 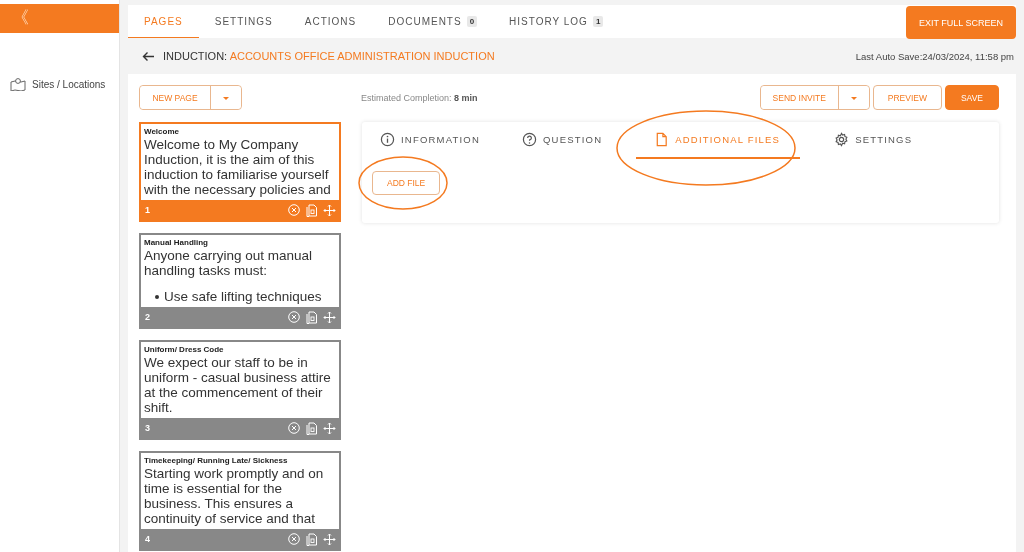 I want to click on sidebar-item: Sites / Locations, so click(x=59, y=84).